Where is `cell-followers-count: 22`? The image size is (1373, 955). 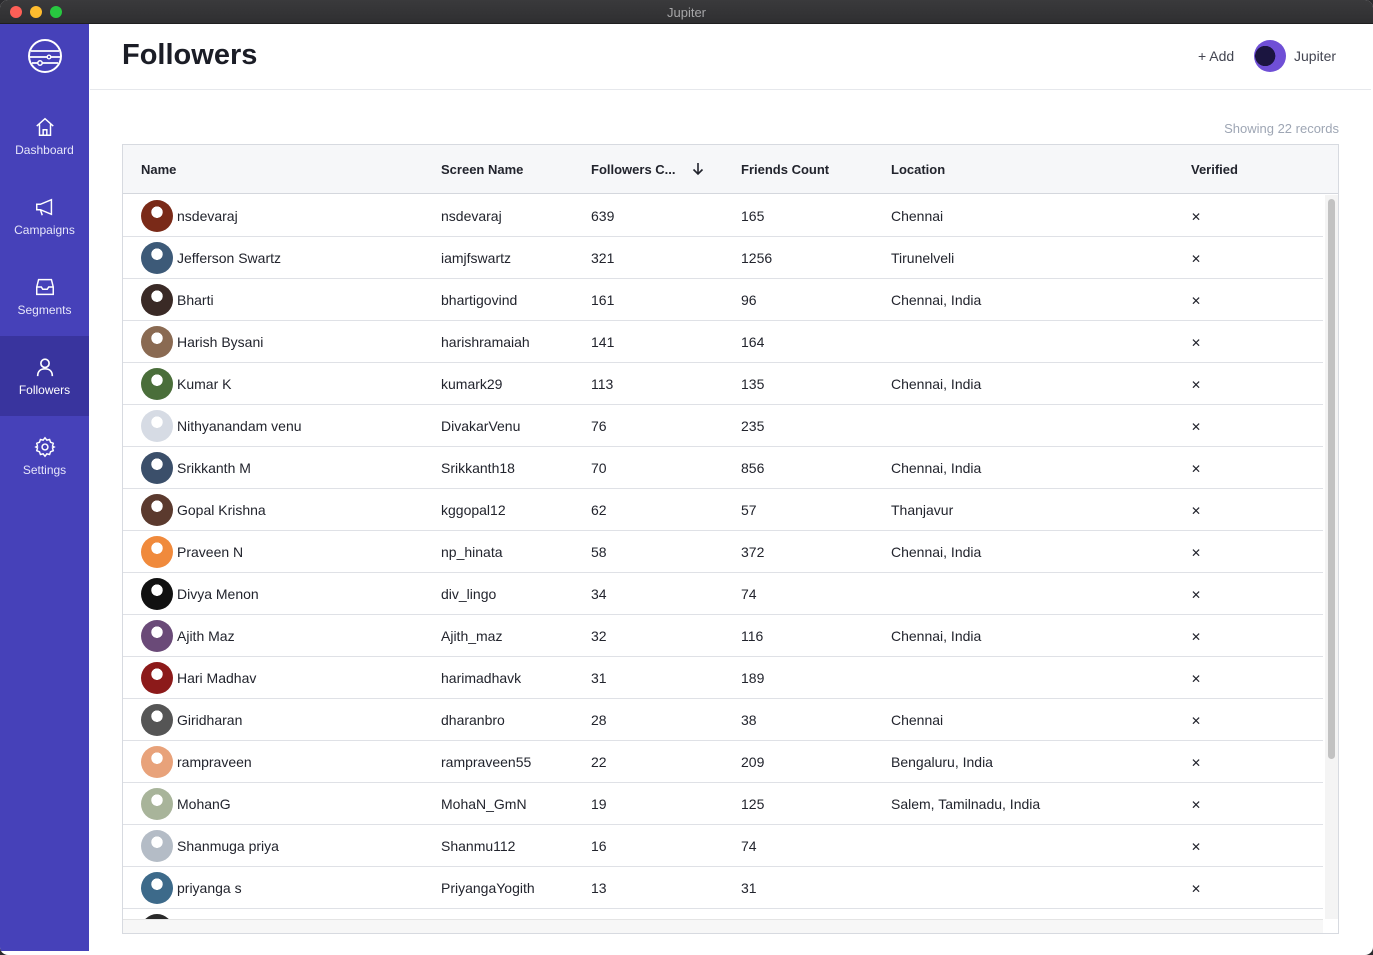 cell-followers-count: 22 is located at coordinates (599, 762).